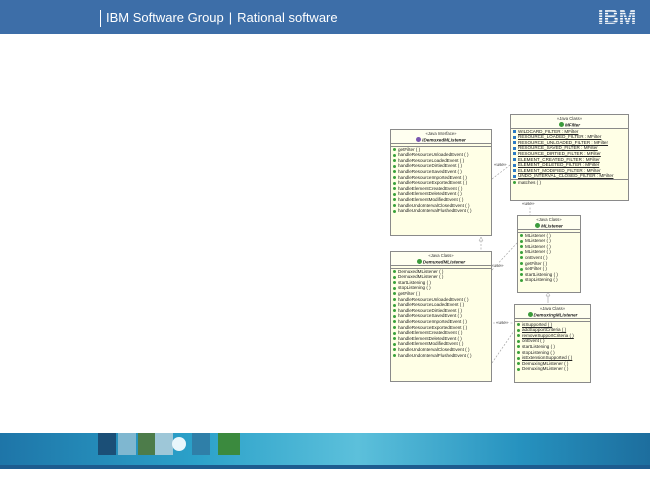 The width and height of the screenshot is (650, 487). What do you see at coordinates (419, 139) in the screenshot?
I see `interface-icon` at bounding box center [419, 139].